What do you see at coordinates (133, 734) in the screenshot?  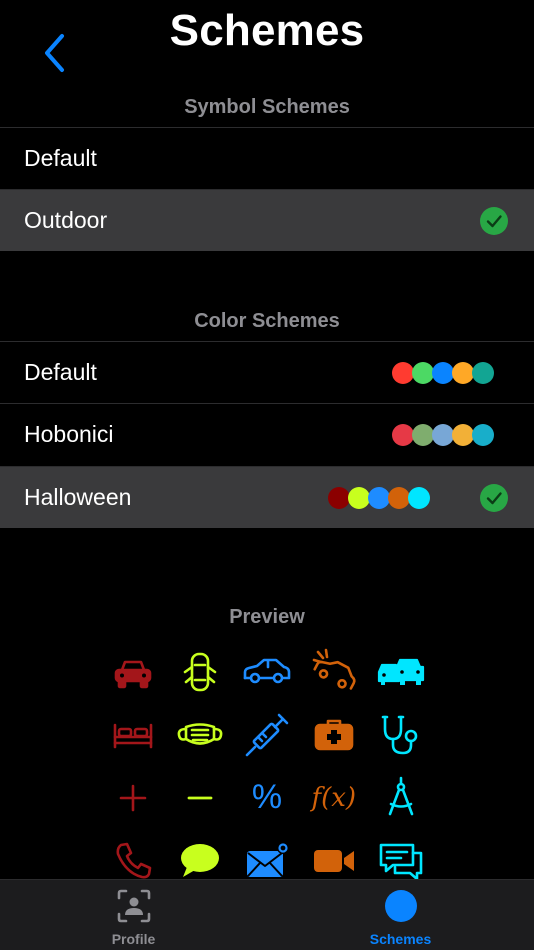 I see `bed-icon` at bounding box center [133, 734].